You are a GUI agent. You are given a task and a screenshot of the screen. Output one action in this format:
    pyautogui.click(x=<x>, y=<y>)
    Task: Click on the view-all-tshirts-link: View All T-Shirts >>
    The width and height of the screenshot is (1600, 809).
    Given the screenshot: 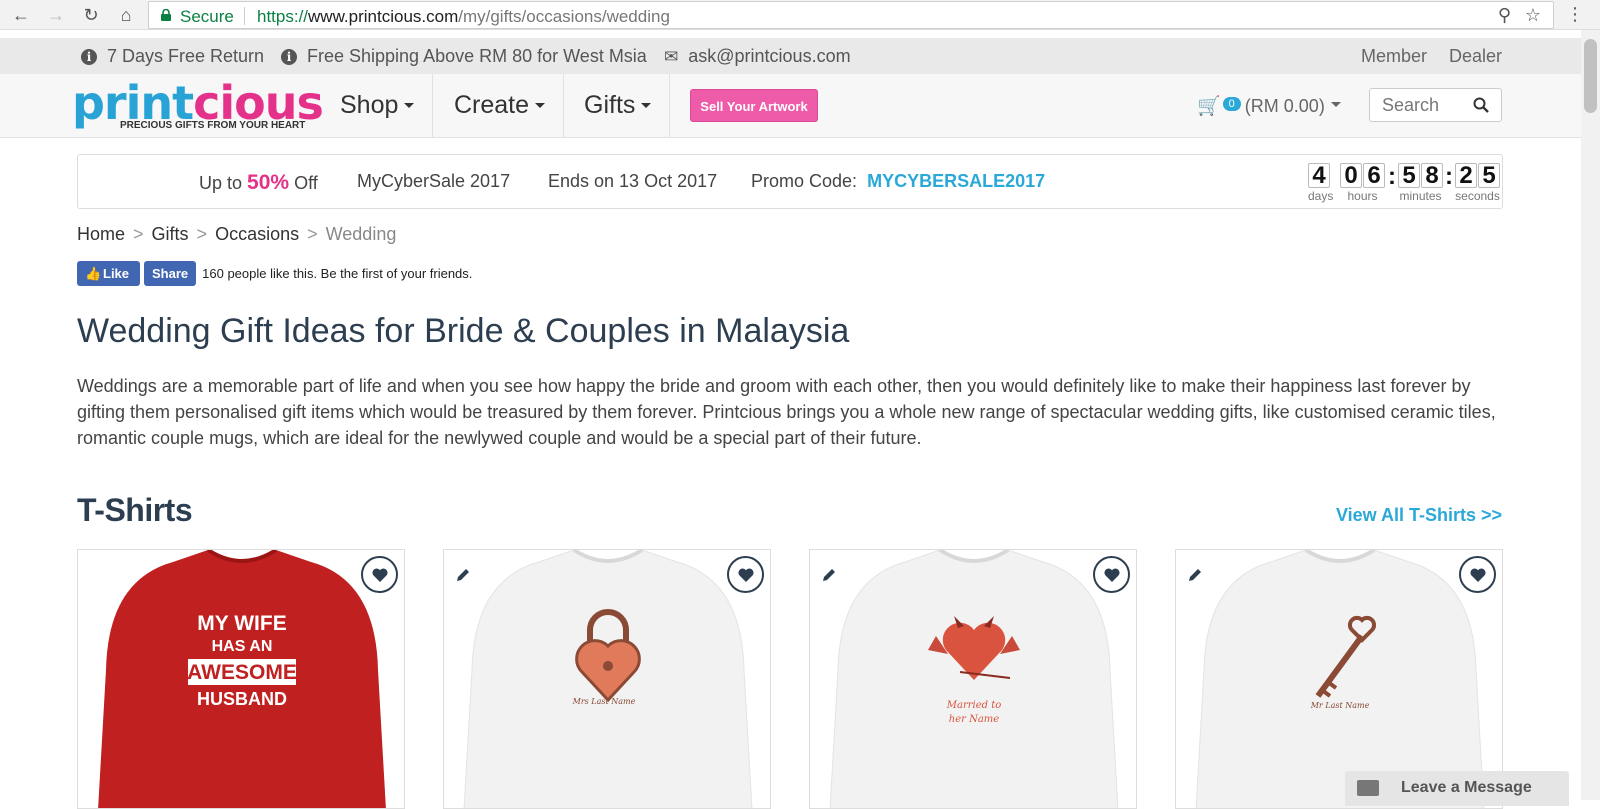 What is the action you would take?
    pyautogui.click(x=1419, y=515)
    